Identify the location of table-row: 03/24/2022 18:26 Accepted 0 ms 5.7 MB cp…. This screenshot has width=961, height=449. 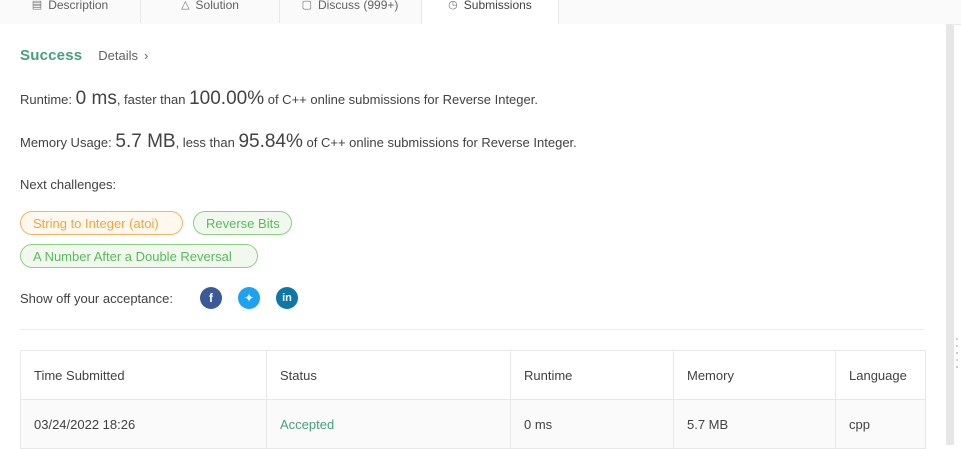
(473, 424).